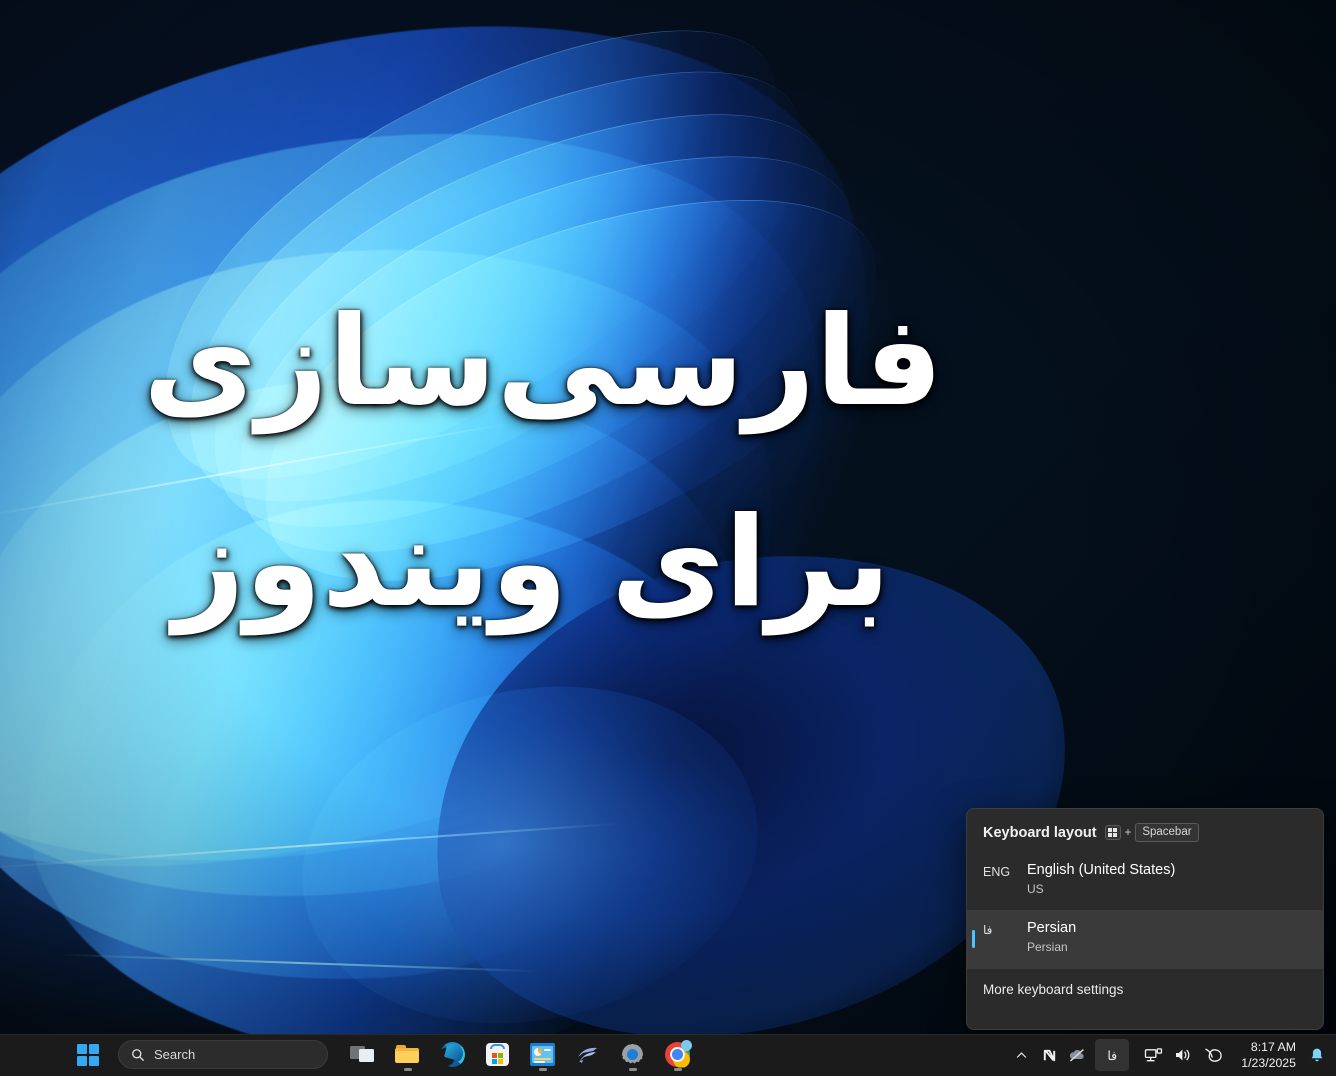  I want to click on shortcut-plus: +, so click(1128, 832).